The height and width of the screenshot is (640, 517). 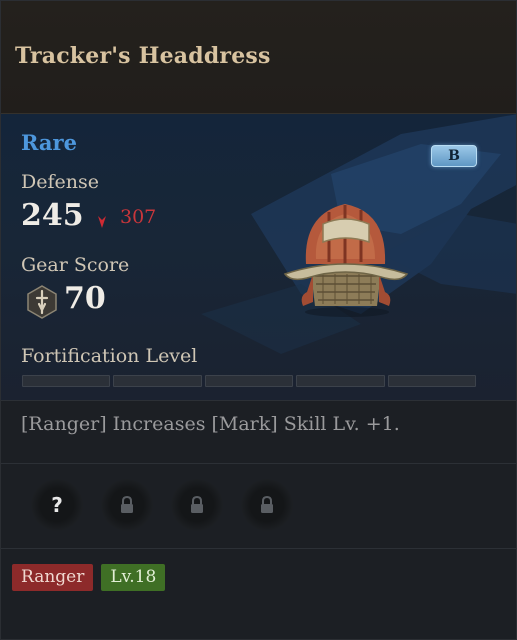 I want to click on defense-compare-value: 307, so click(x=138, y=217).